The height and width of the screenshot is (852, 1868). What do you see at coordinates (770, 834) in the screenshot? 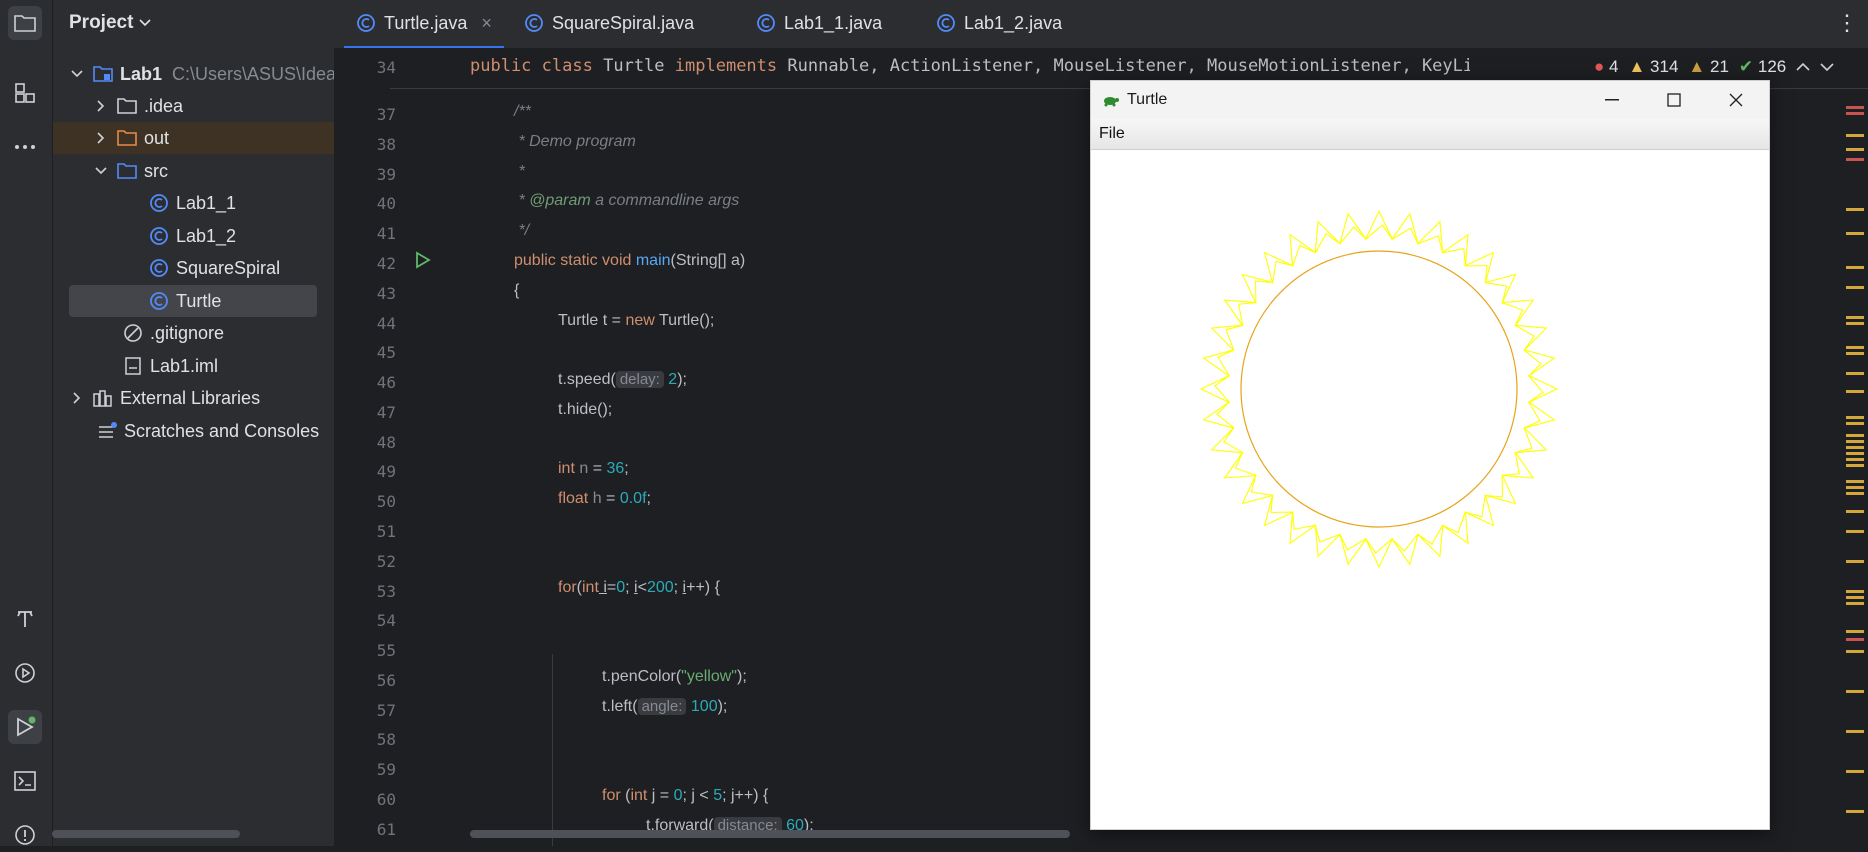
I see `editor-scrollbar` at bounding box center [770, 834].